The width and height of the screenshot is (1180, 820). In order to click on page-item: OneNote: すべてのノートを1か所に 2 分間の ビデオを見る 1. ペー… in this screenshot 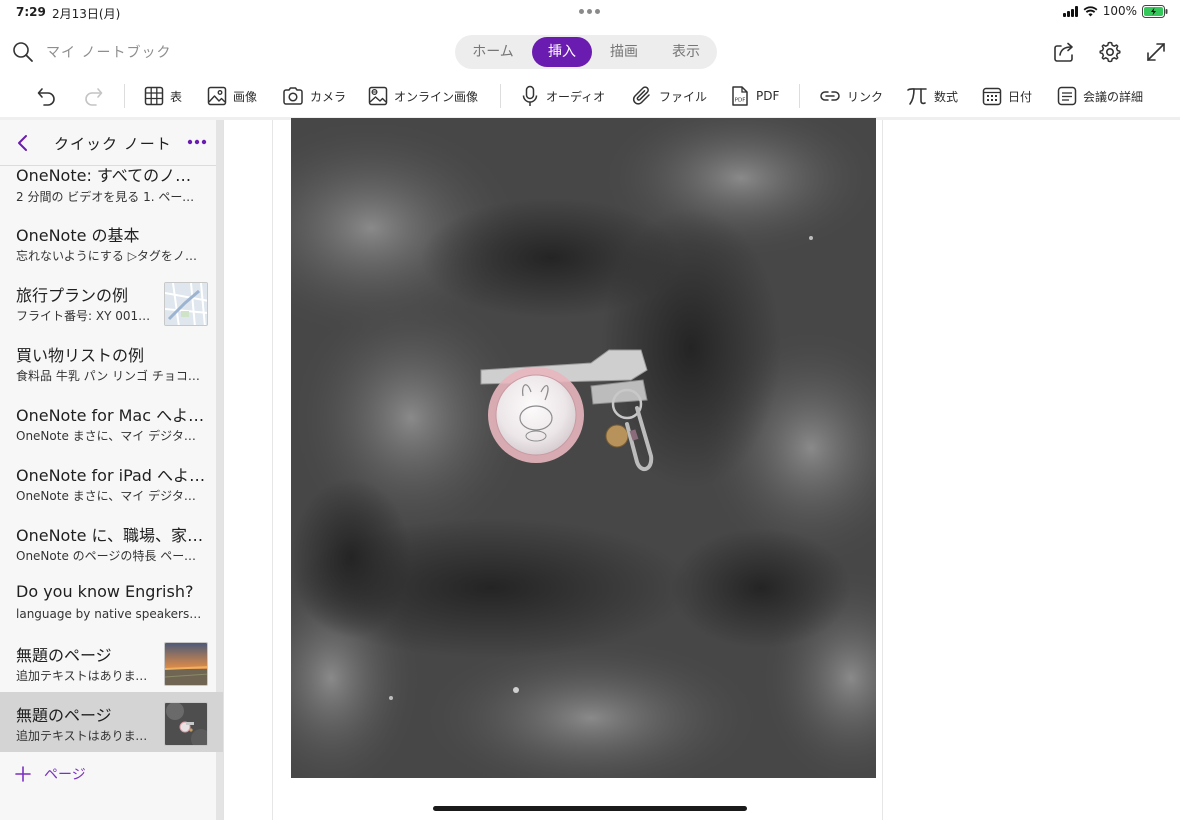, I will do `click(108, 180)`.